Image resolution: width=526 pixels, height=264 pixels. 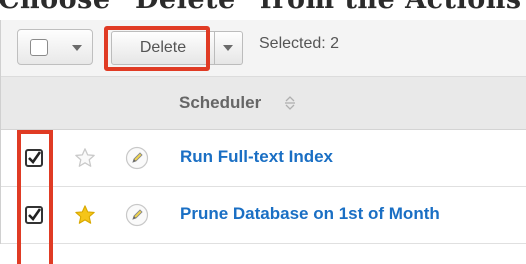 What do you see at coordinates (163, 48) in the screenshot?
I see `delete-button: Delete` at bounding box center [163, 48].